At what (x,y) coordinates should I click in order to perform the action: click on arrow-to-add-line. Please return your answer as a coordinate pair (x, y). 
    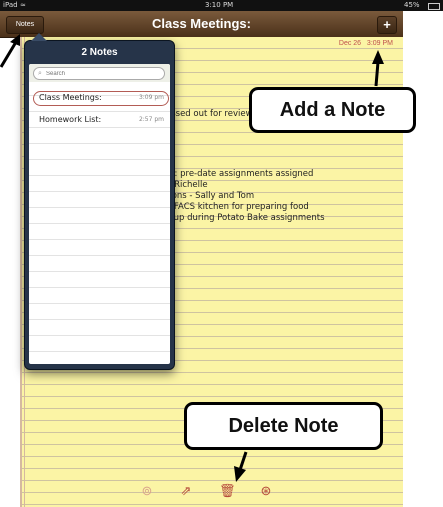
    Looking at the image, I should click on (377, 74).